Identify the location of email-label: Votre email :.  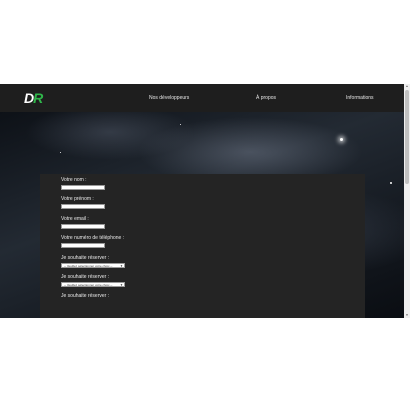
(75, 219).